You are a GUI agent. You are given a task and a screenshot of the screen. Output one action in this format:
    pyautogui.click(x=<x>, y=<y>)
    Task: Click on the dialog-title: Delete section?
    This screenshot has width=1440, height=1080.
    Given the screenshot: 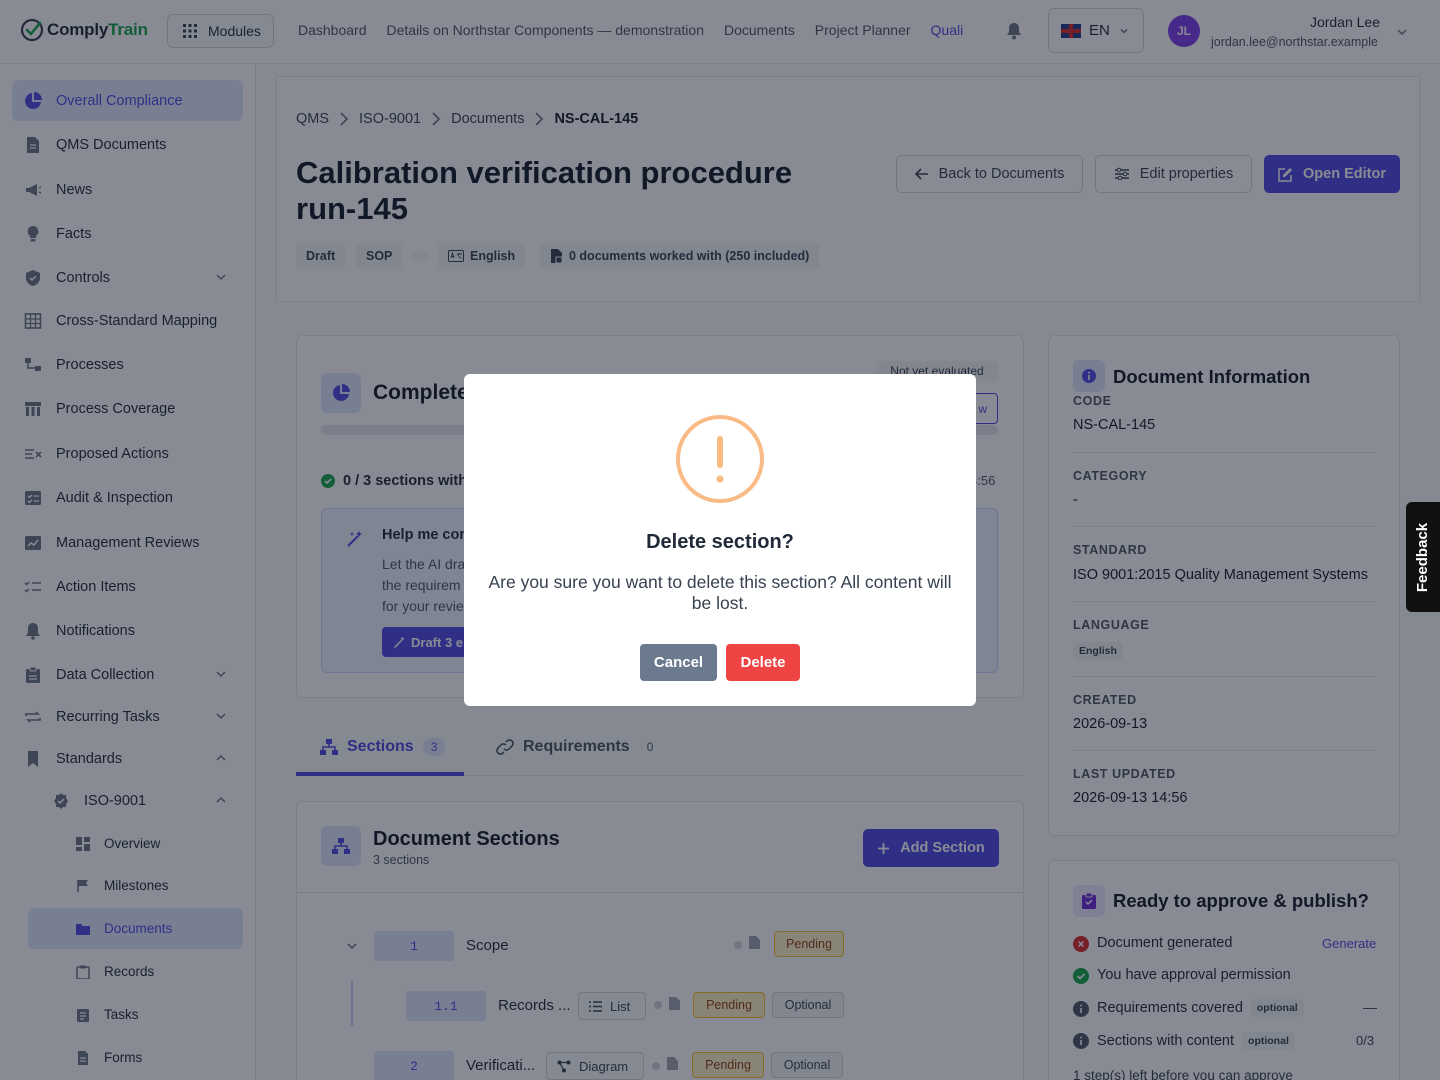 What is the action you would take?
    pyautogui.click(x=720, y=542)
    